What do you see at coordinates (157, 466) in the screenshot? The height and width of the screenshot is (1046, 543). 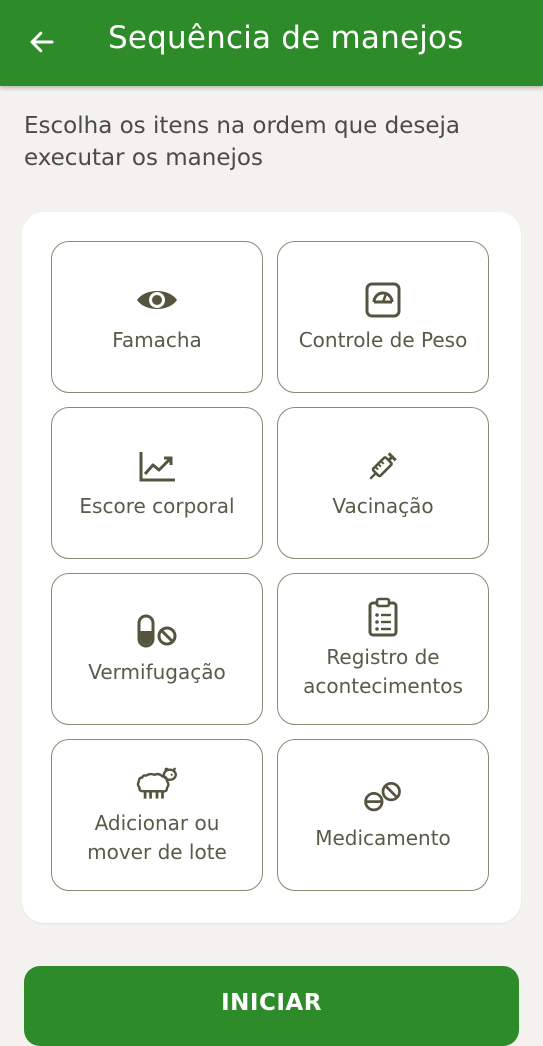 I see `trending-up-chart-icon` at bounding box center [157, 466].